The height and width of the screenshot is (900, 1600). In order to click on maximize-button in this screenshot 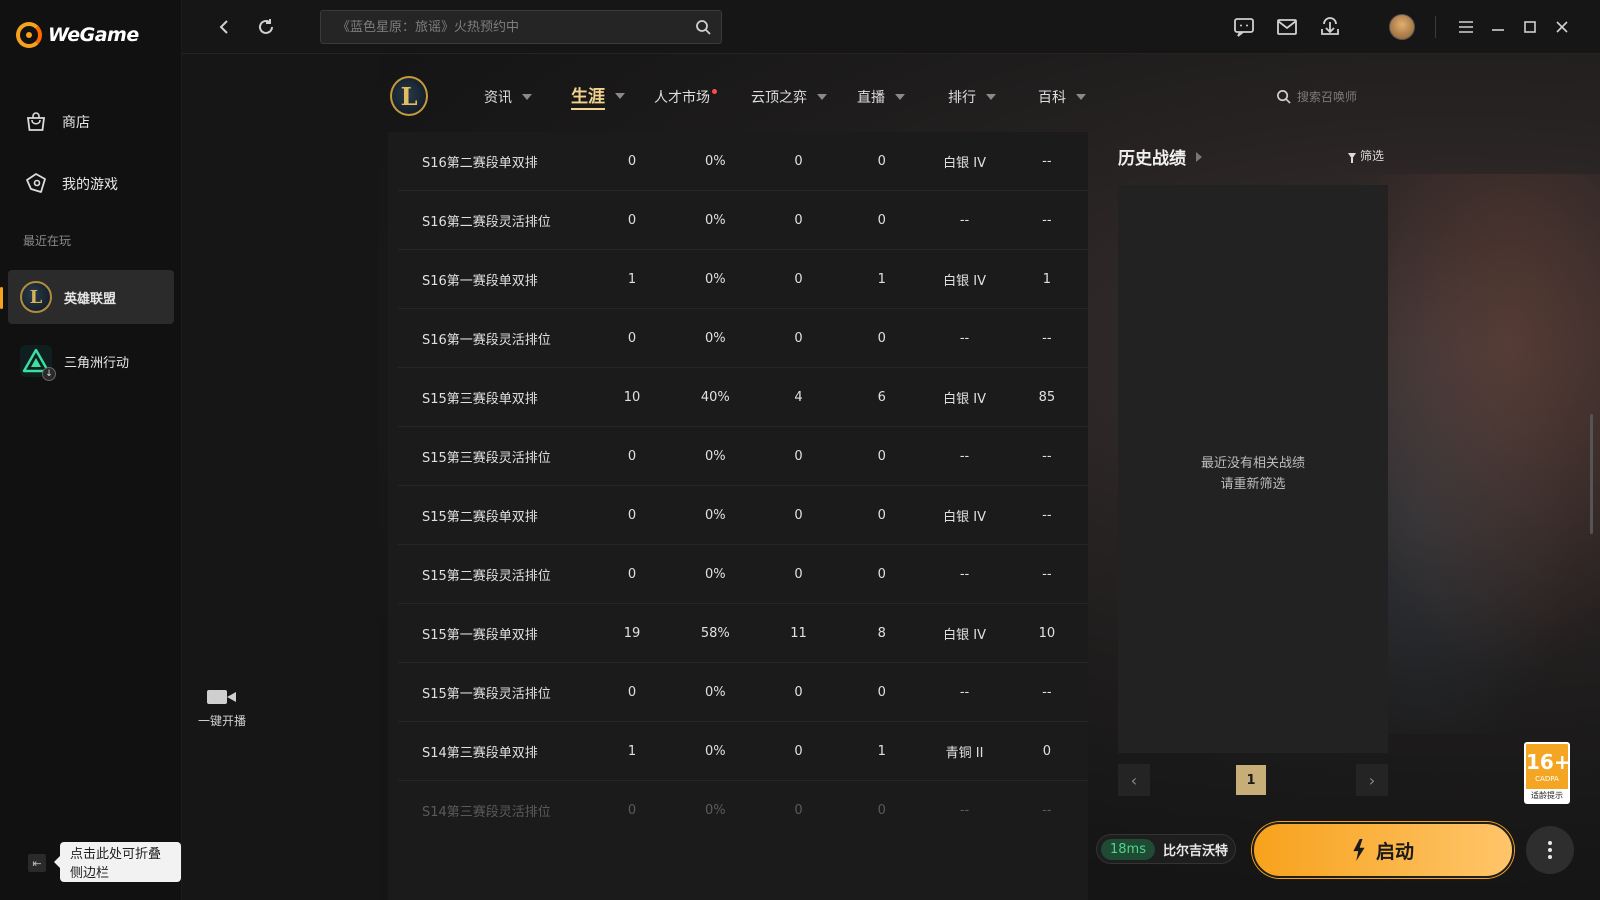, I will do `click(1530, 27)`.